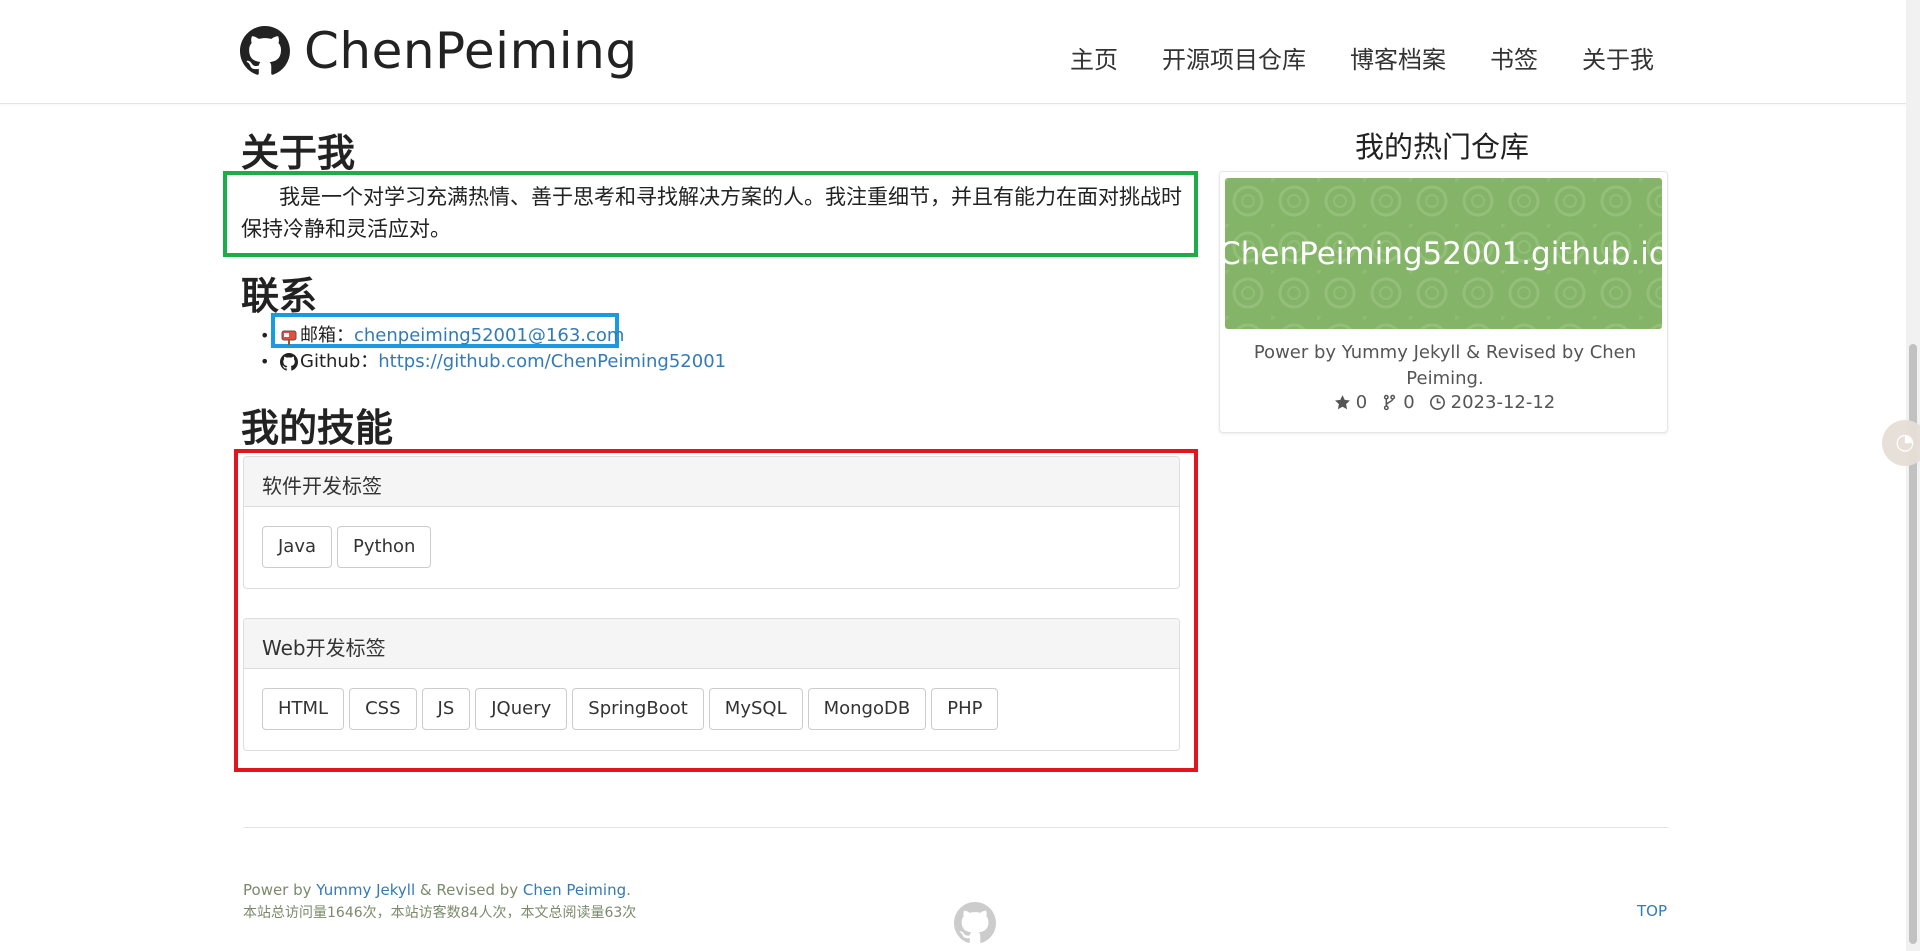 Image resolution: width=1920 pixels, height=951 pixels. What do you see at coordinates (1652, 911) in the screenshot?
I see `back-to-top-link: TOP` at bounding box center [1652, 911].